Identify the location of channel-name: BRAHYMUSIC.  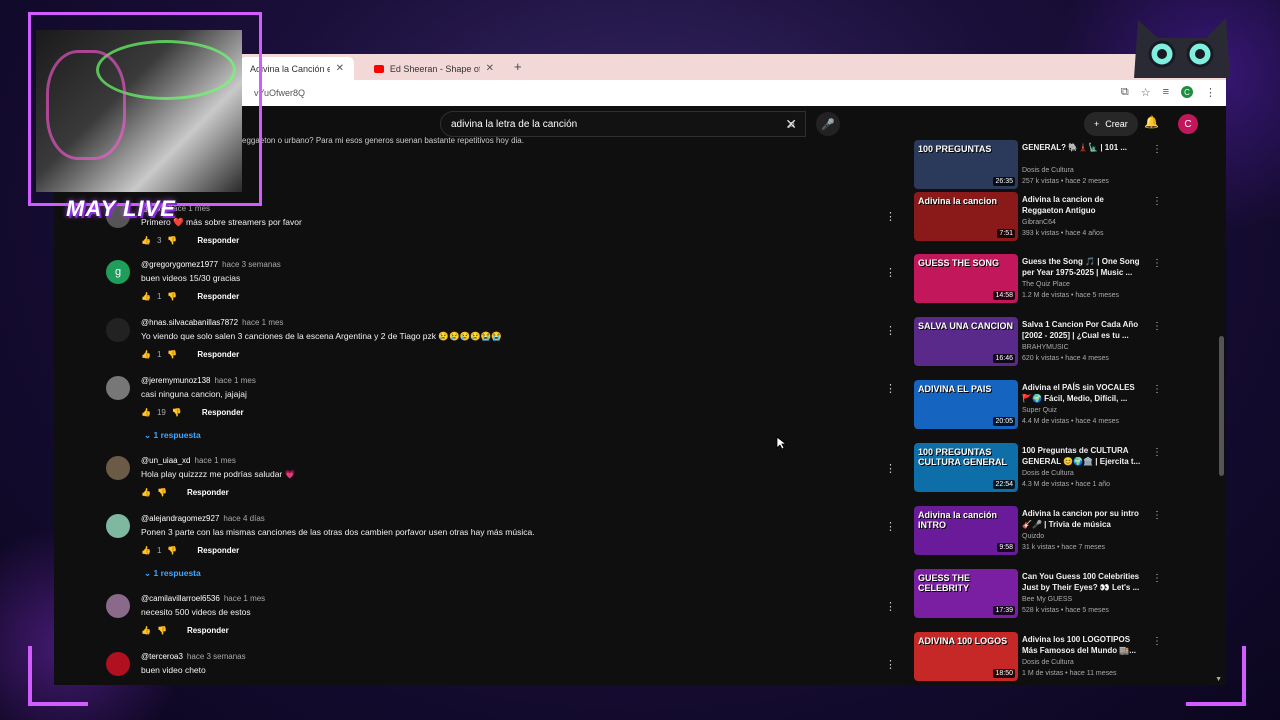
(1045, 347).